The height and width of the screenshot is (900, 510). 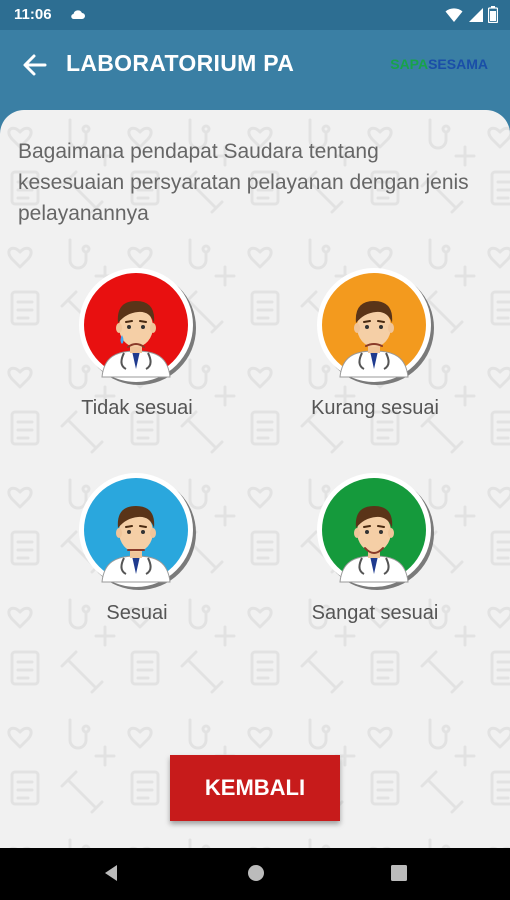 I want to click on neutral-doctor-icon, so click(x=137, y=531).